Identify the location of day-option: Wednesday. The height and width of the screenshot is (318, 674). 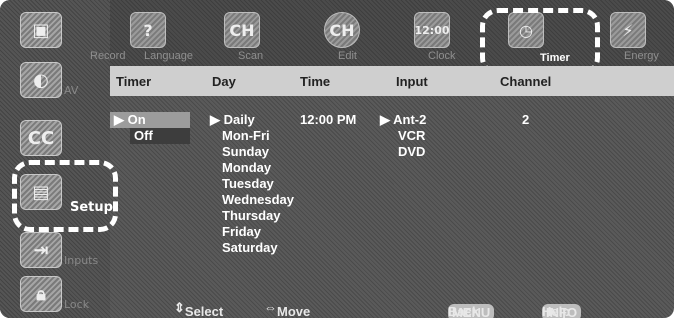
(258, 200).